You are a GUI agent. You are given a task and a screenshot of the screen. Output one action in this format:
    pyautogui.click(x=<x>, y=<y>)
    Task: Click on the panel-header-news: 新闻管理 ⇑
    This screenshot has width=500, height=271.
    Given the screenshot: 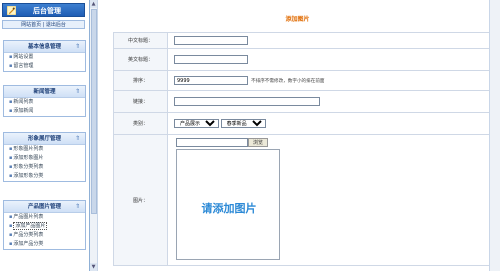 What is the action you would take?
    pyautogui.click(x=44, y=92)
    